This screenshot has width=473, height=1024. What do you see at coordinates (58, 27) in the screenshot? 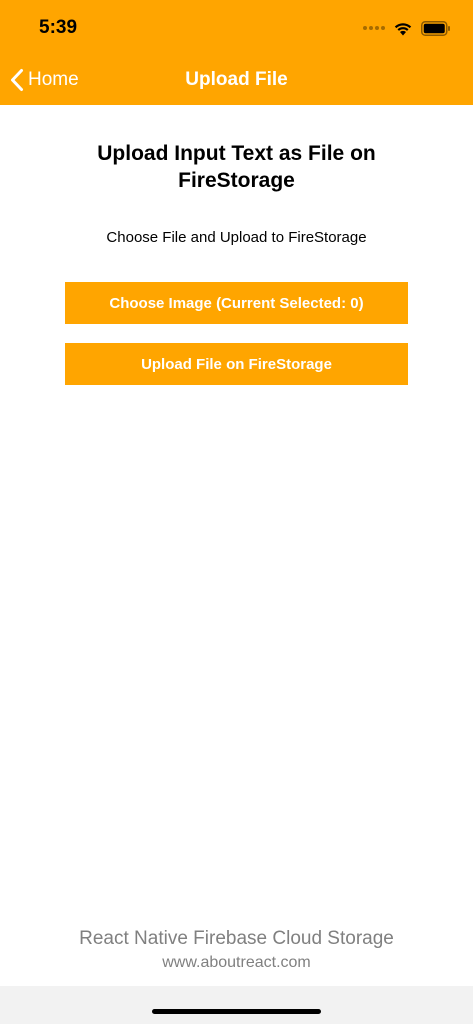
I see `status-time: 5:39` at bounding box center [58, 27].